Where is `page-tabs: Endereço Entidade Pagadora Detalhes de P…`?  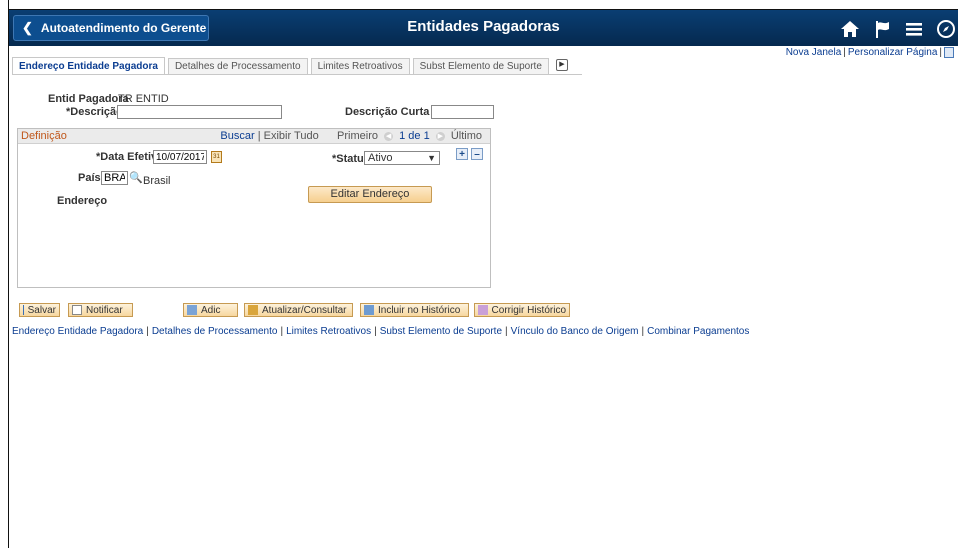
page-tabs: Endereço Entidade Pagadora Detalhes de P… is located at coordinates (297, 66).